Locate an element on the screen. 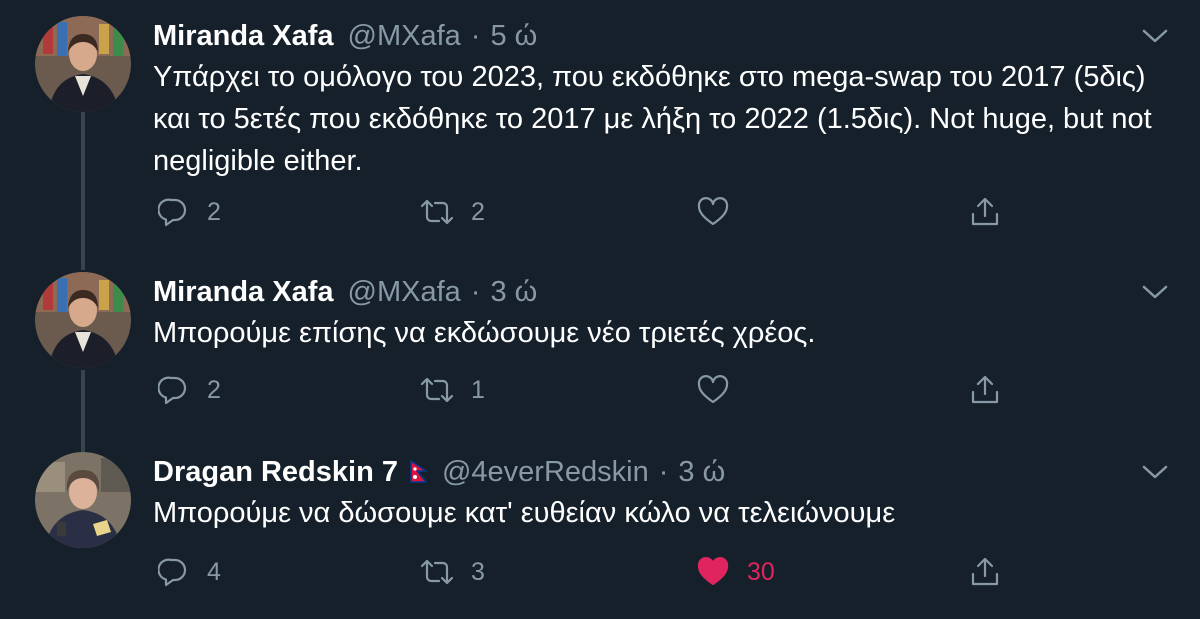  retweet-count: 3 is located at coordinates (478, 571).